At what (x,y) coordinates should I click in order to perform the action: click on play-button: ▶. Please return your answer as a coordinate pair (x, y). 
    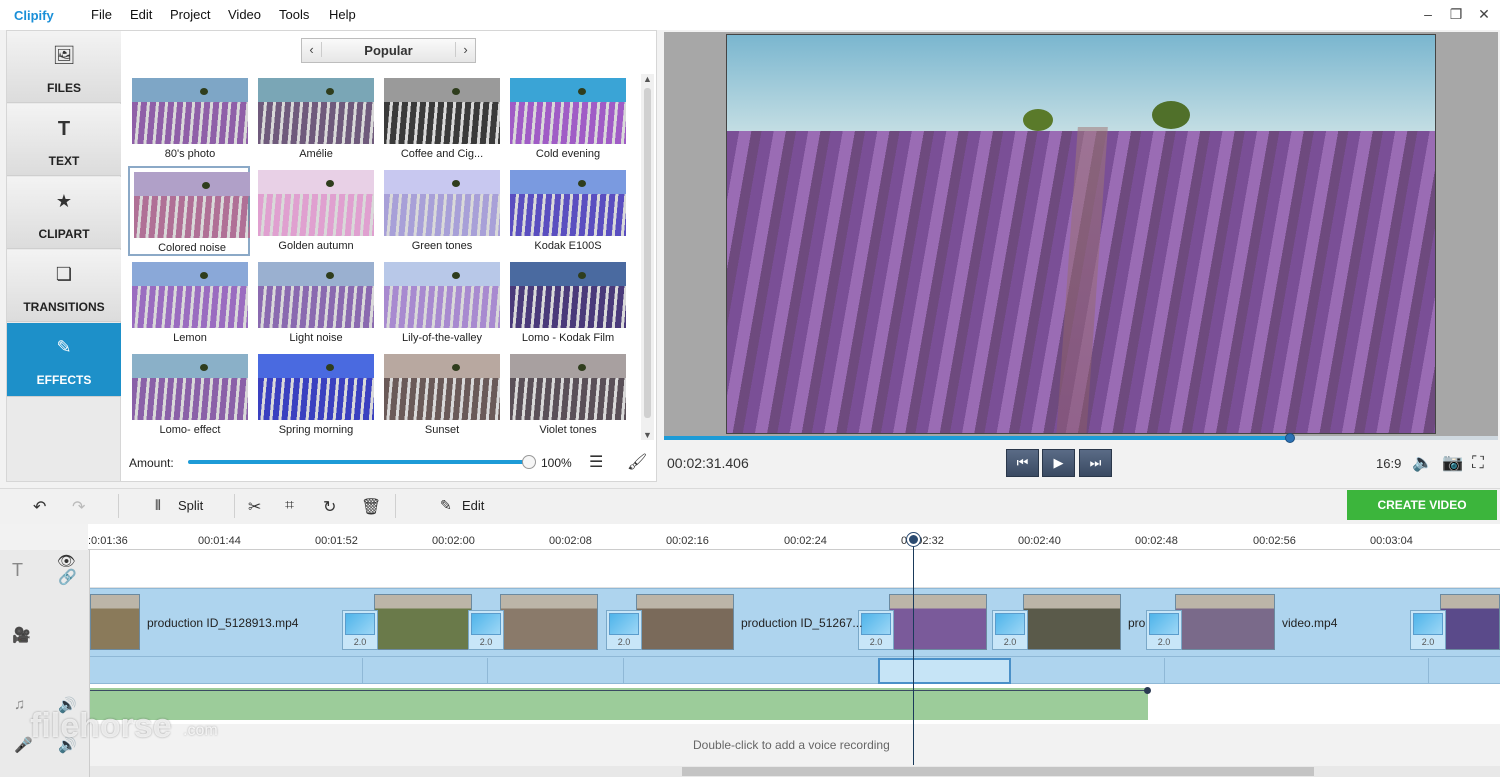
    Looking at the image, I should click on (1058, 463).